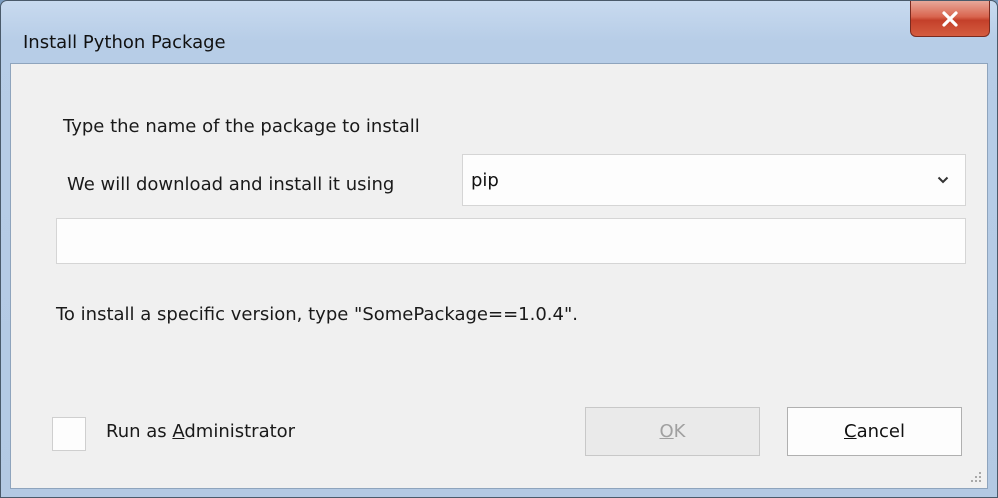 Image resolution: width=998 pixels, height=498 pixels. I want to click on close-button, so click(950, 19).